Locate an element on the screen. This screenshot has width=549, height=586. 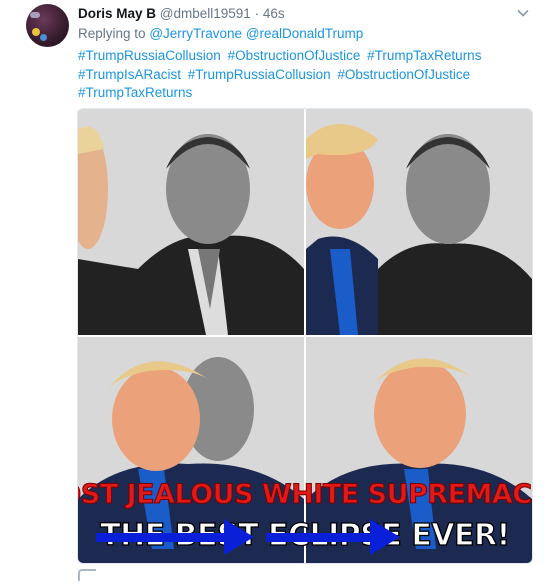
author-handle: @dmbell19591 is located at coordinates (205, 13).